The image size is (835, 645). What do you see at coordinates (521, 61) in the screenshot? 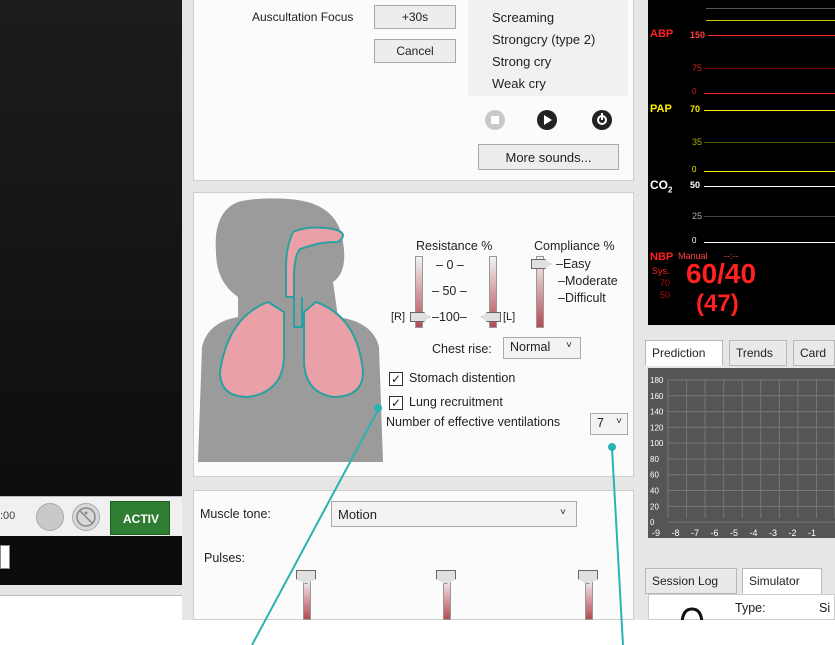
I see `sound-item: Strong cry` at bounding box center [521, 61].